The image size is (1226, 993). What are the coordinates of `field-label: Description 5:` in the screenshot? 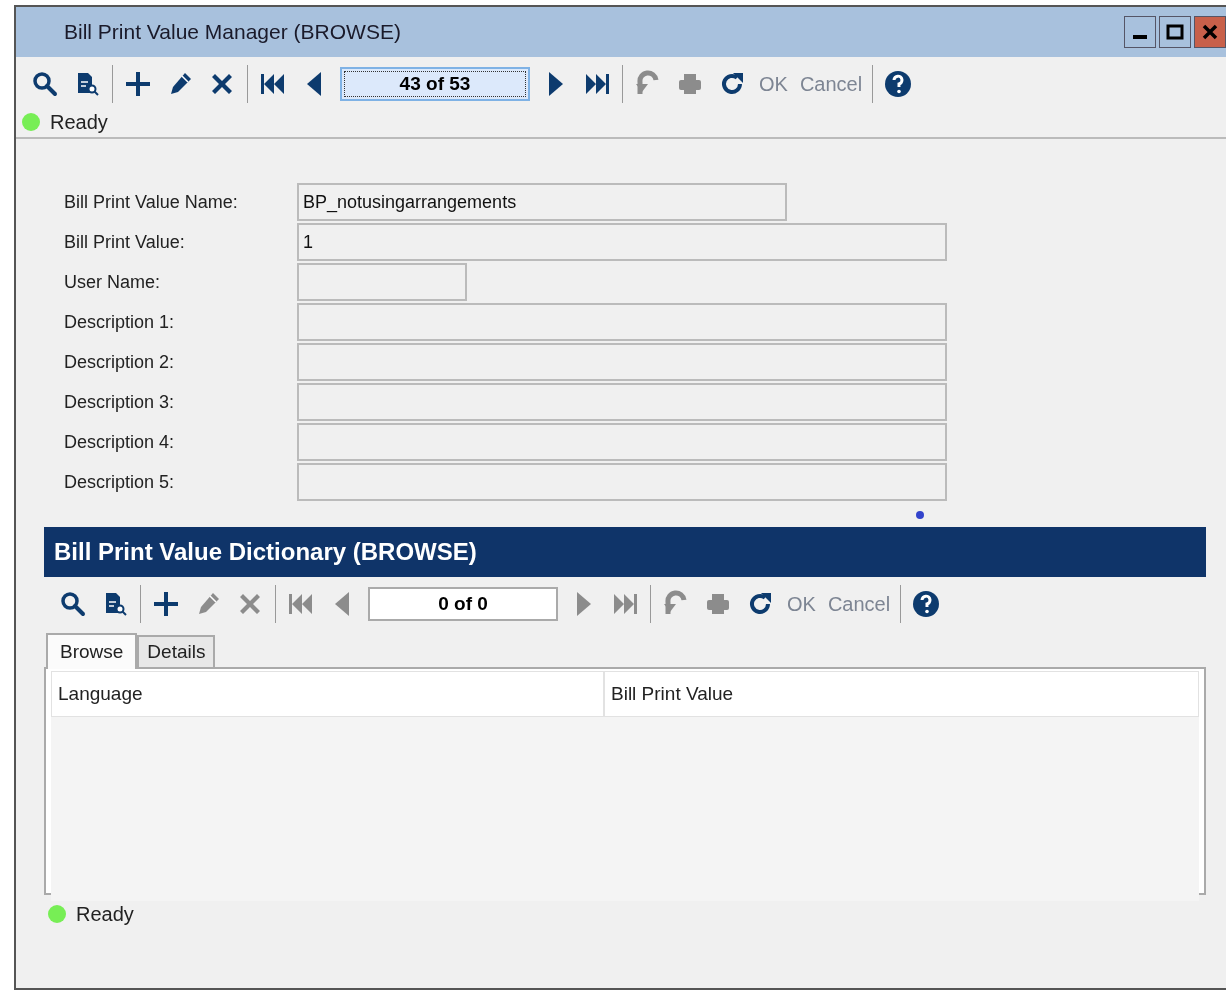 It's located at (120, 482).